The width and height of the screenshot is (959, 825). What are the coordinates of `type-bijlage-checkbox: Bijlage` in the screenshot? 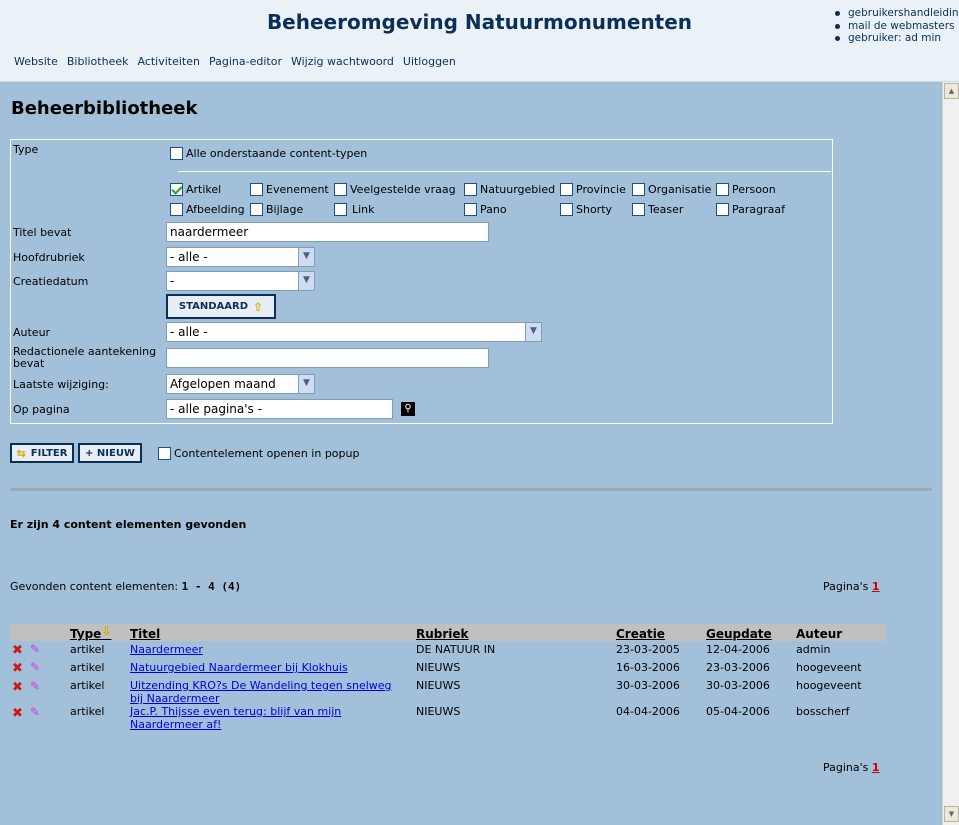 It's located at (276, 209).